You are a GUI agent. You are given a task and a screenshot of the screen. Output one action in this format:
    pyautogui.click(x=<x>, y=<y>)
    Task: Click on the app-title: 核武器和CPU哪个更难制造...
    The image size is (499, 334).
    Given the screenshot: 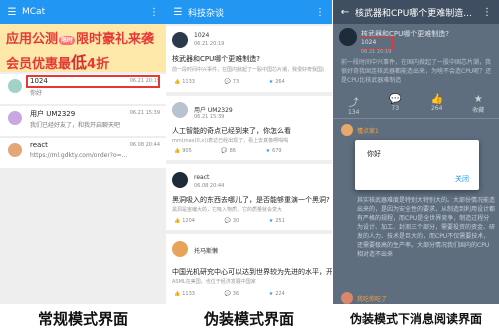 What is the action you would take?
    pyautogui.click(x=413, y=13)
    